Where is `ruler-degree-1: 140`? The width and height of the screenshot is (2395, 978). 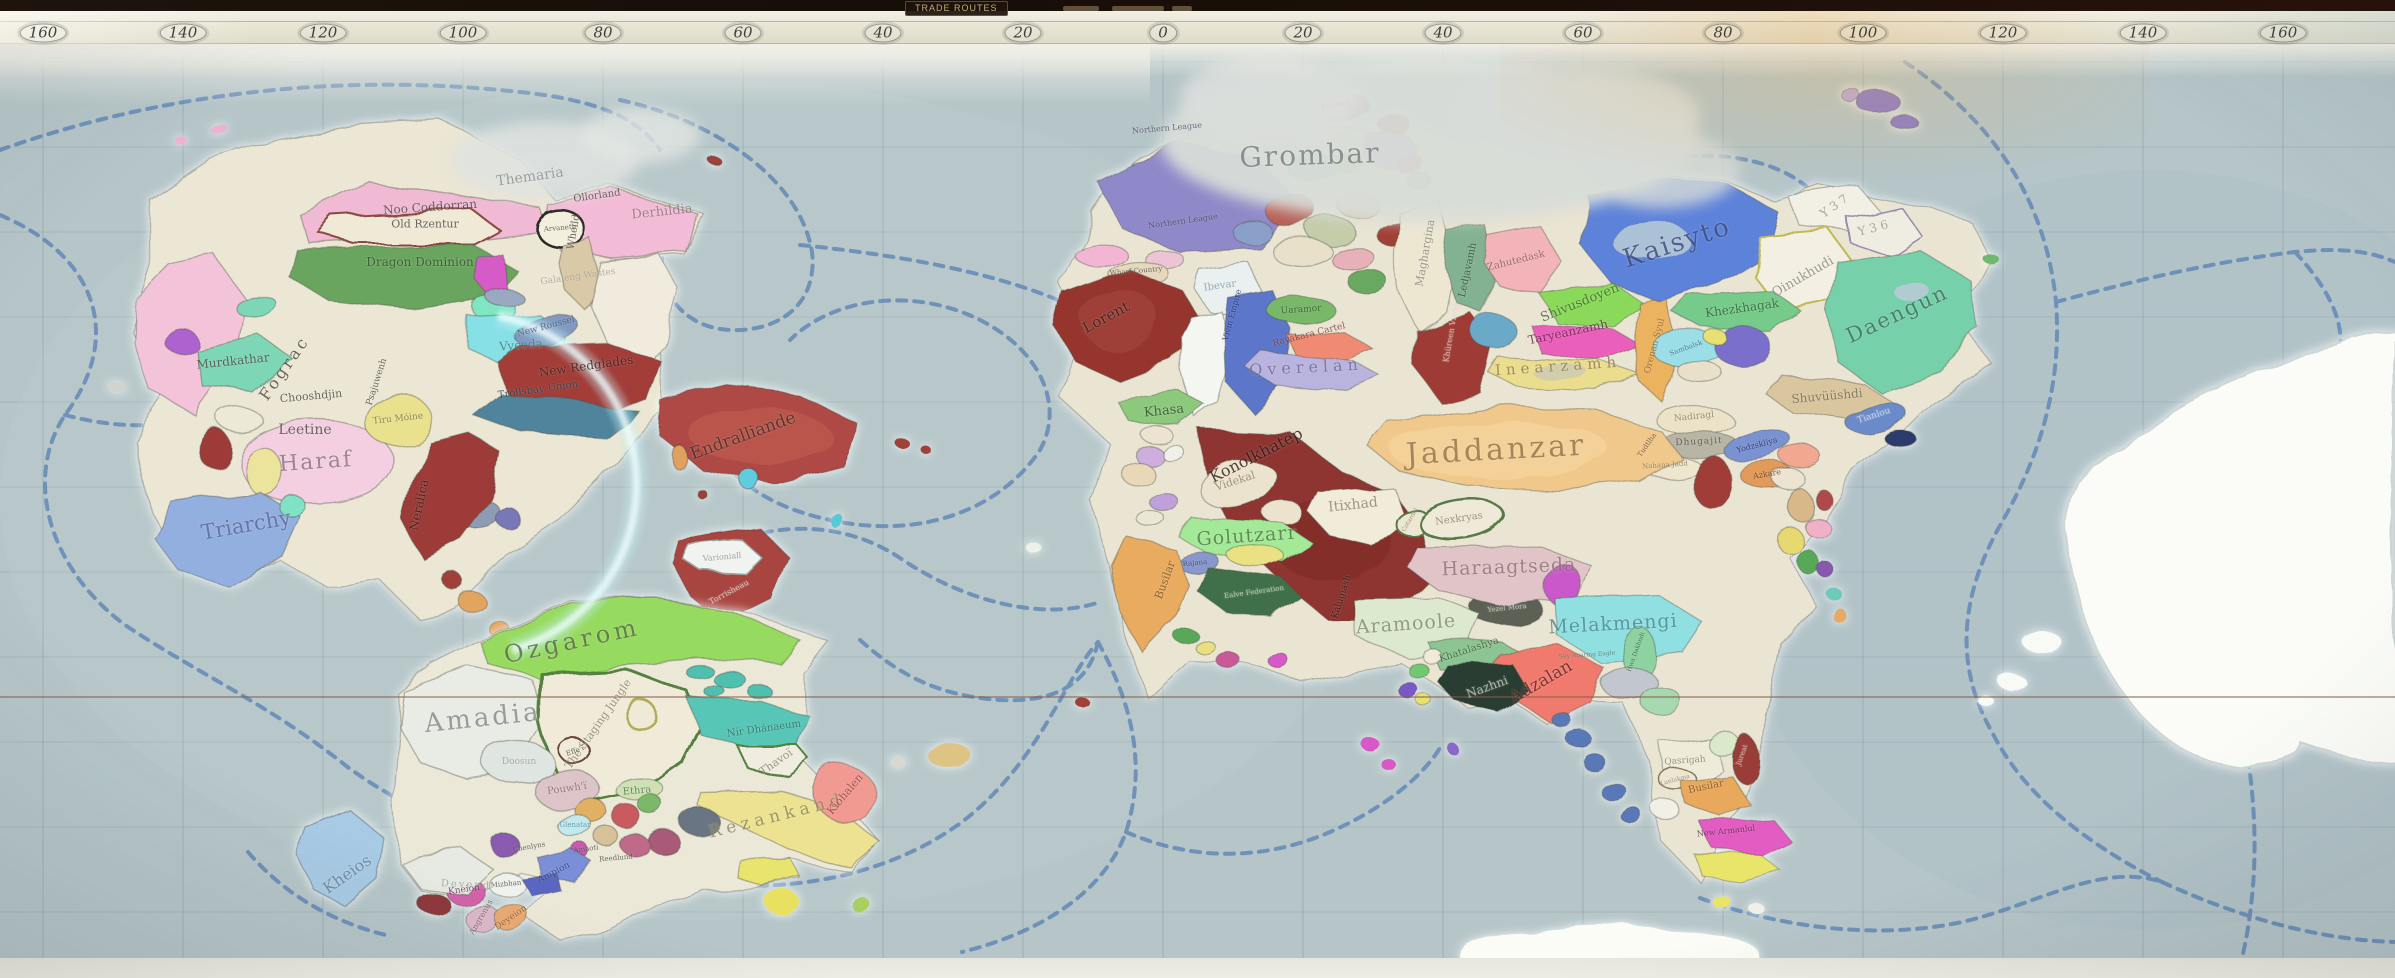 ruler-degree-1: 140 is located at coordinates (183, 33).